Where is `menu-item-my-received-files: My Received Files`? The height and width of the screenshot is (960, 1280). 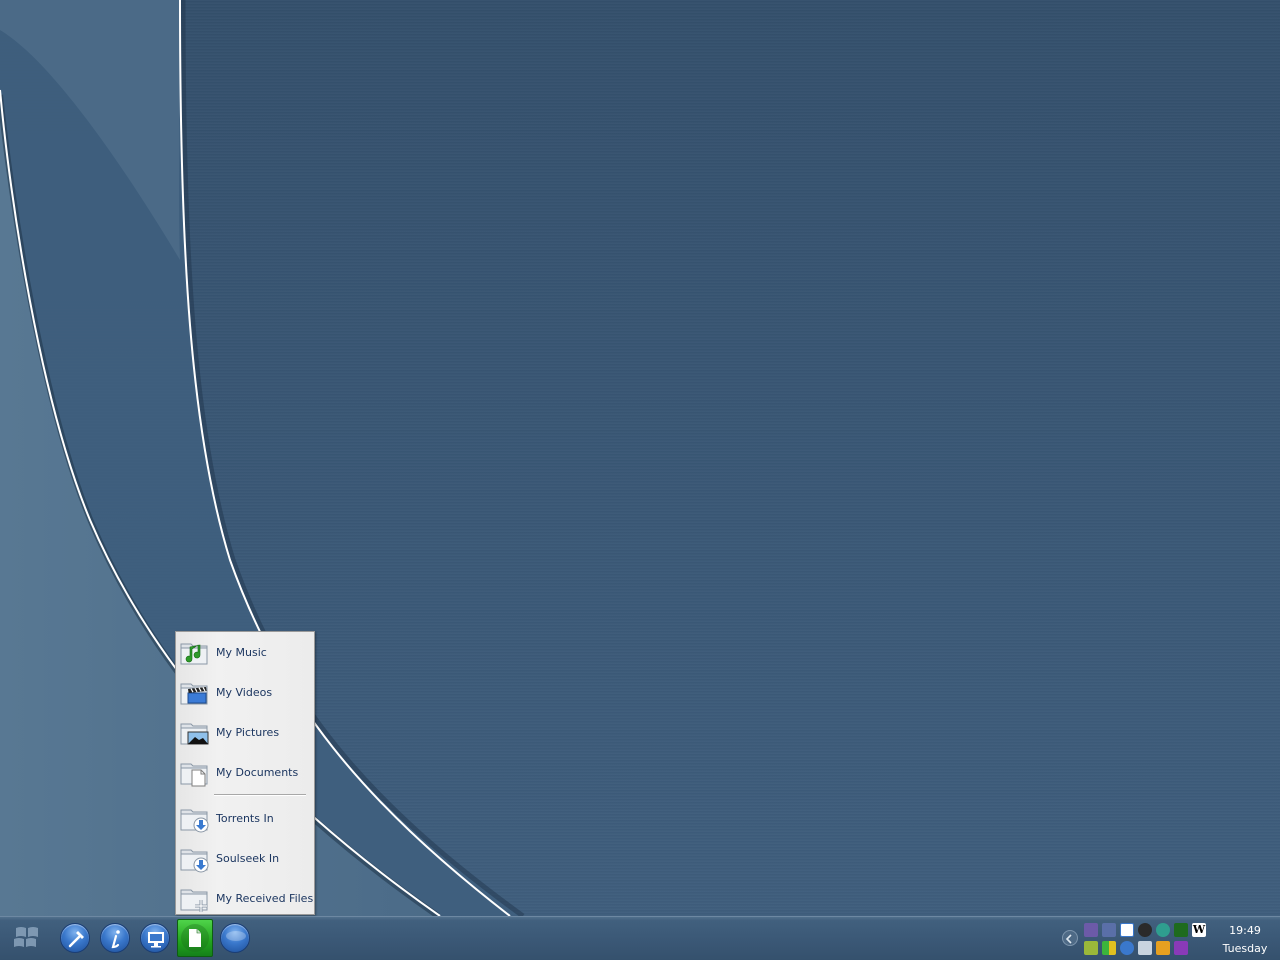 menu-item-my-received-files: My Received Files is located at coordinates (246, 898).